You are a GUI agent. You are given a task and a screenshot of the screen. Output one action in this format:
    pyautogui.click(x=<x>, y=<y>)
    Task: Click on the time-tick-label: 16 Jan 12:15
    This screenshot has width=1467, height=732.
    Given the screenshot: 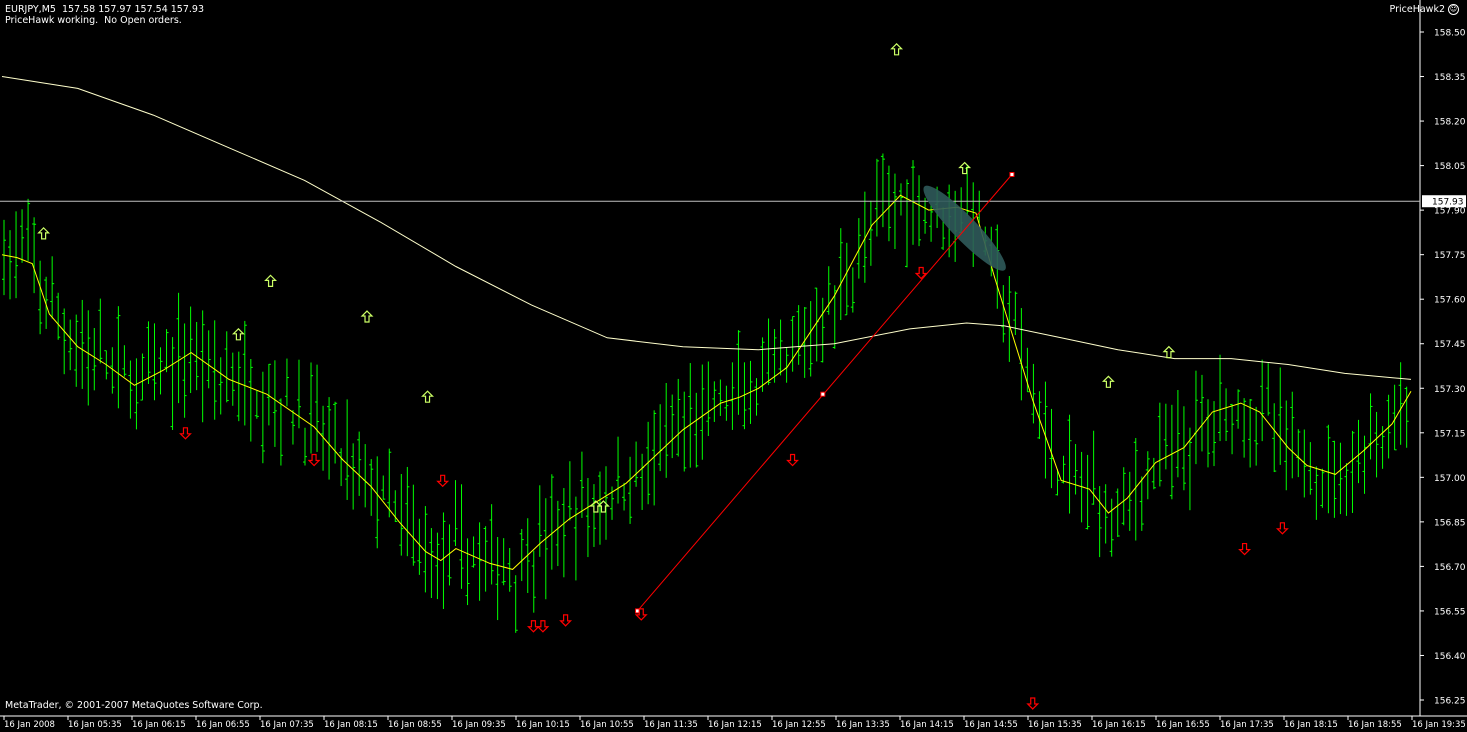 What is the action you would take?
    pyautogui.click(x=735, y=725)
    